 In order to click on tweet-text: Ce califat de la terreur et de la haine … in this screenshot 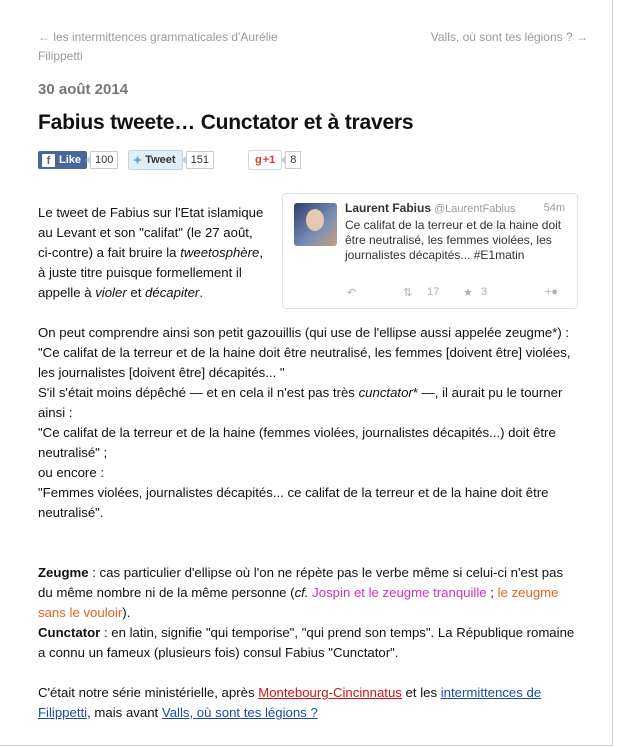, I will do `click(453, 240)`.